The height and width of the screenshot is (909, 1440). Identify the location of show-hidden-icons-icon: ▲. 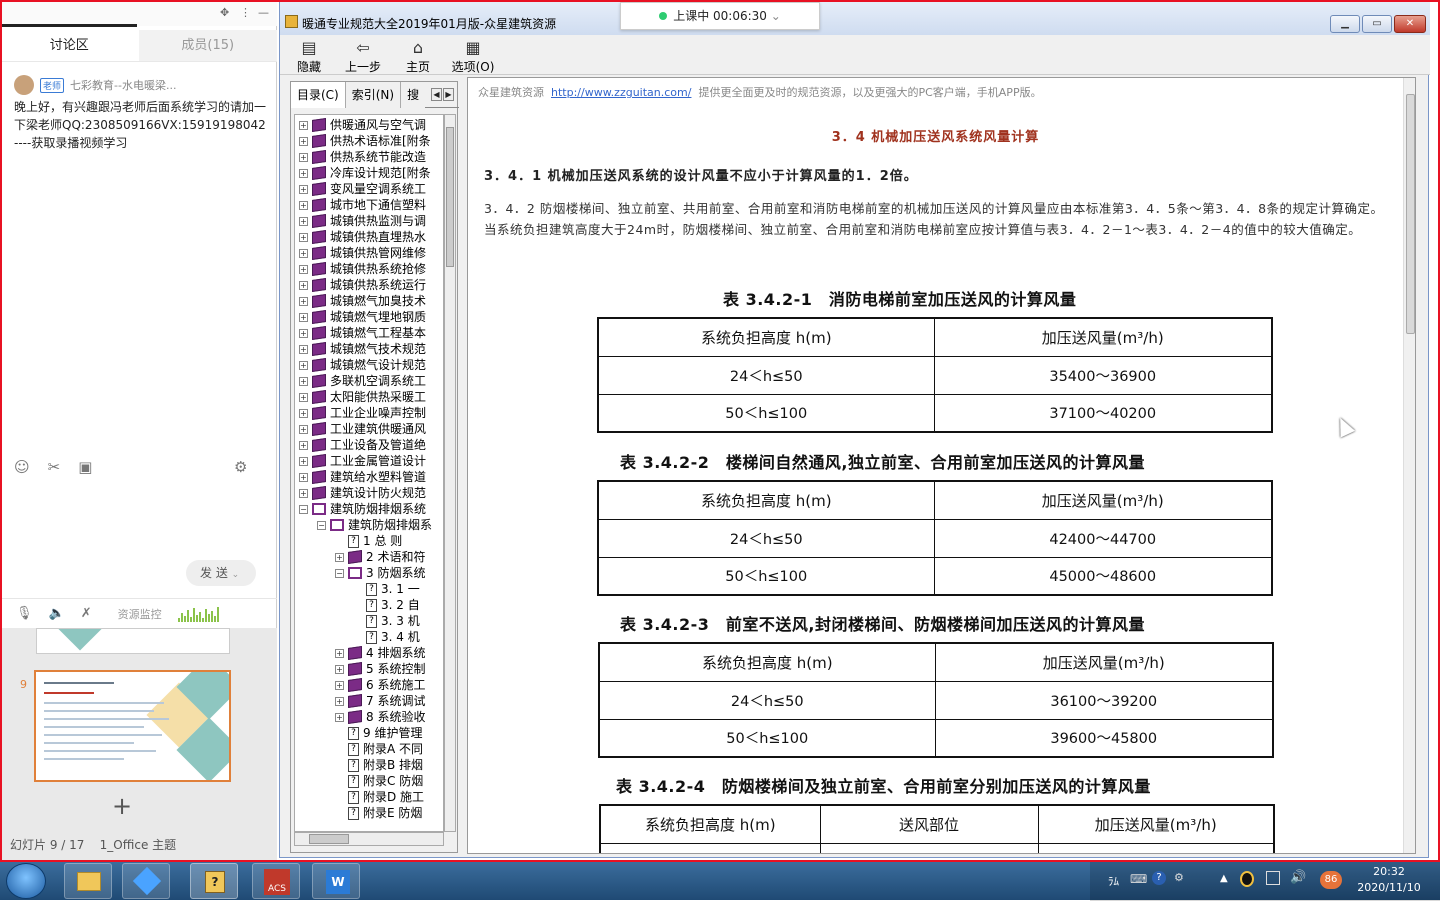
(1224, 878).